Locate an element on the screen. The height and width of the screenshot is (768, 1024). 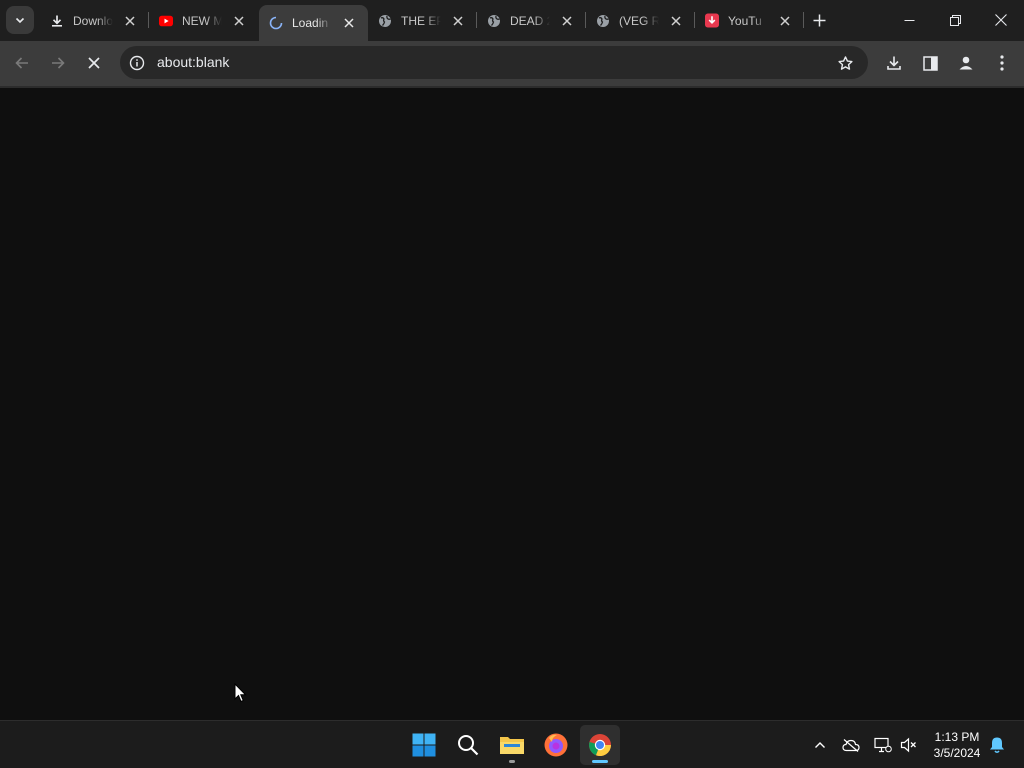
firefox-icon is located at coordinates (556, 745).